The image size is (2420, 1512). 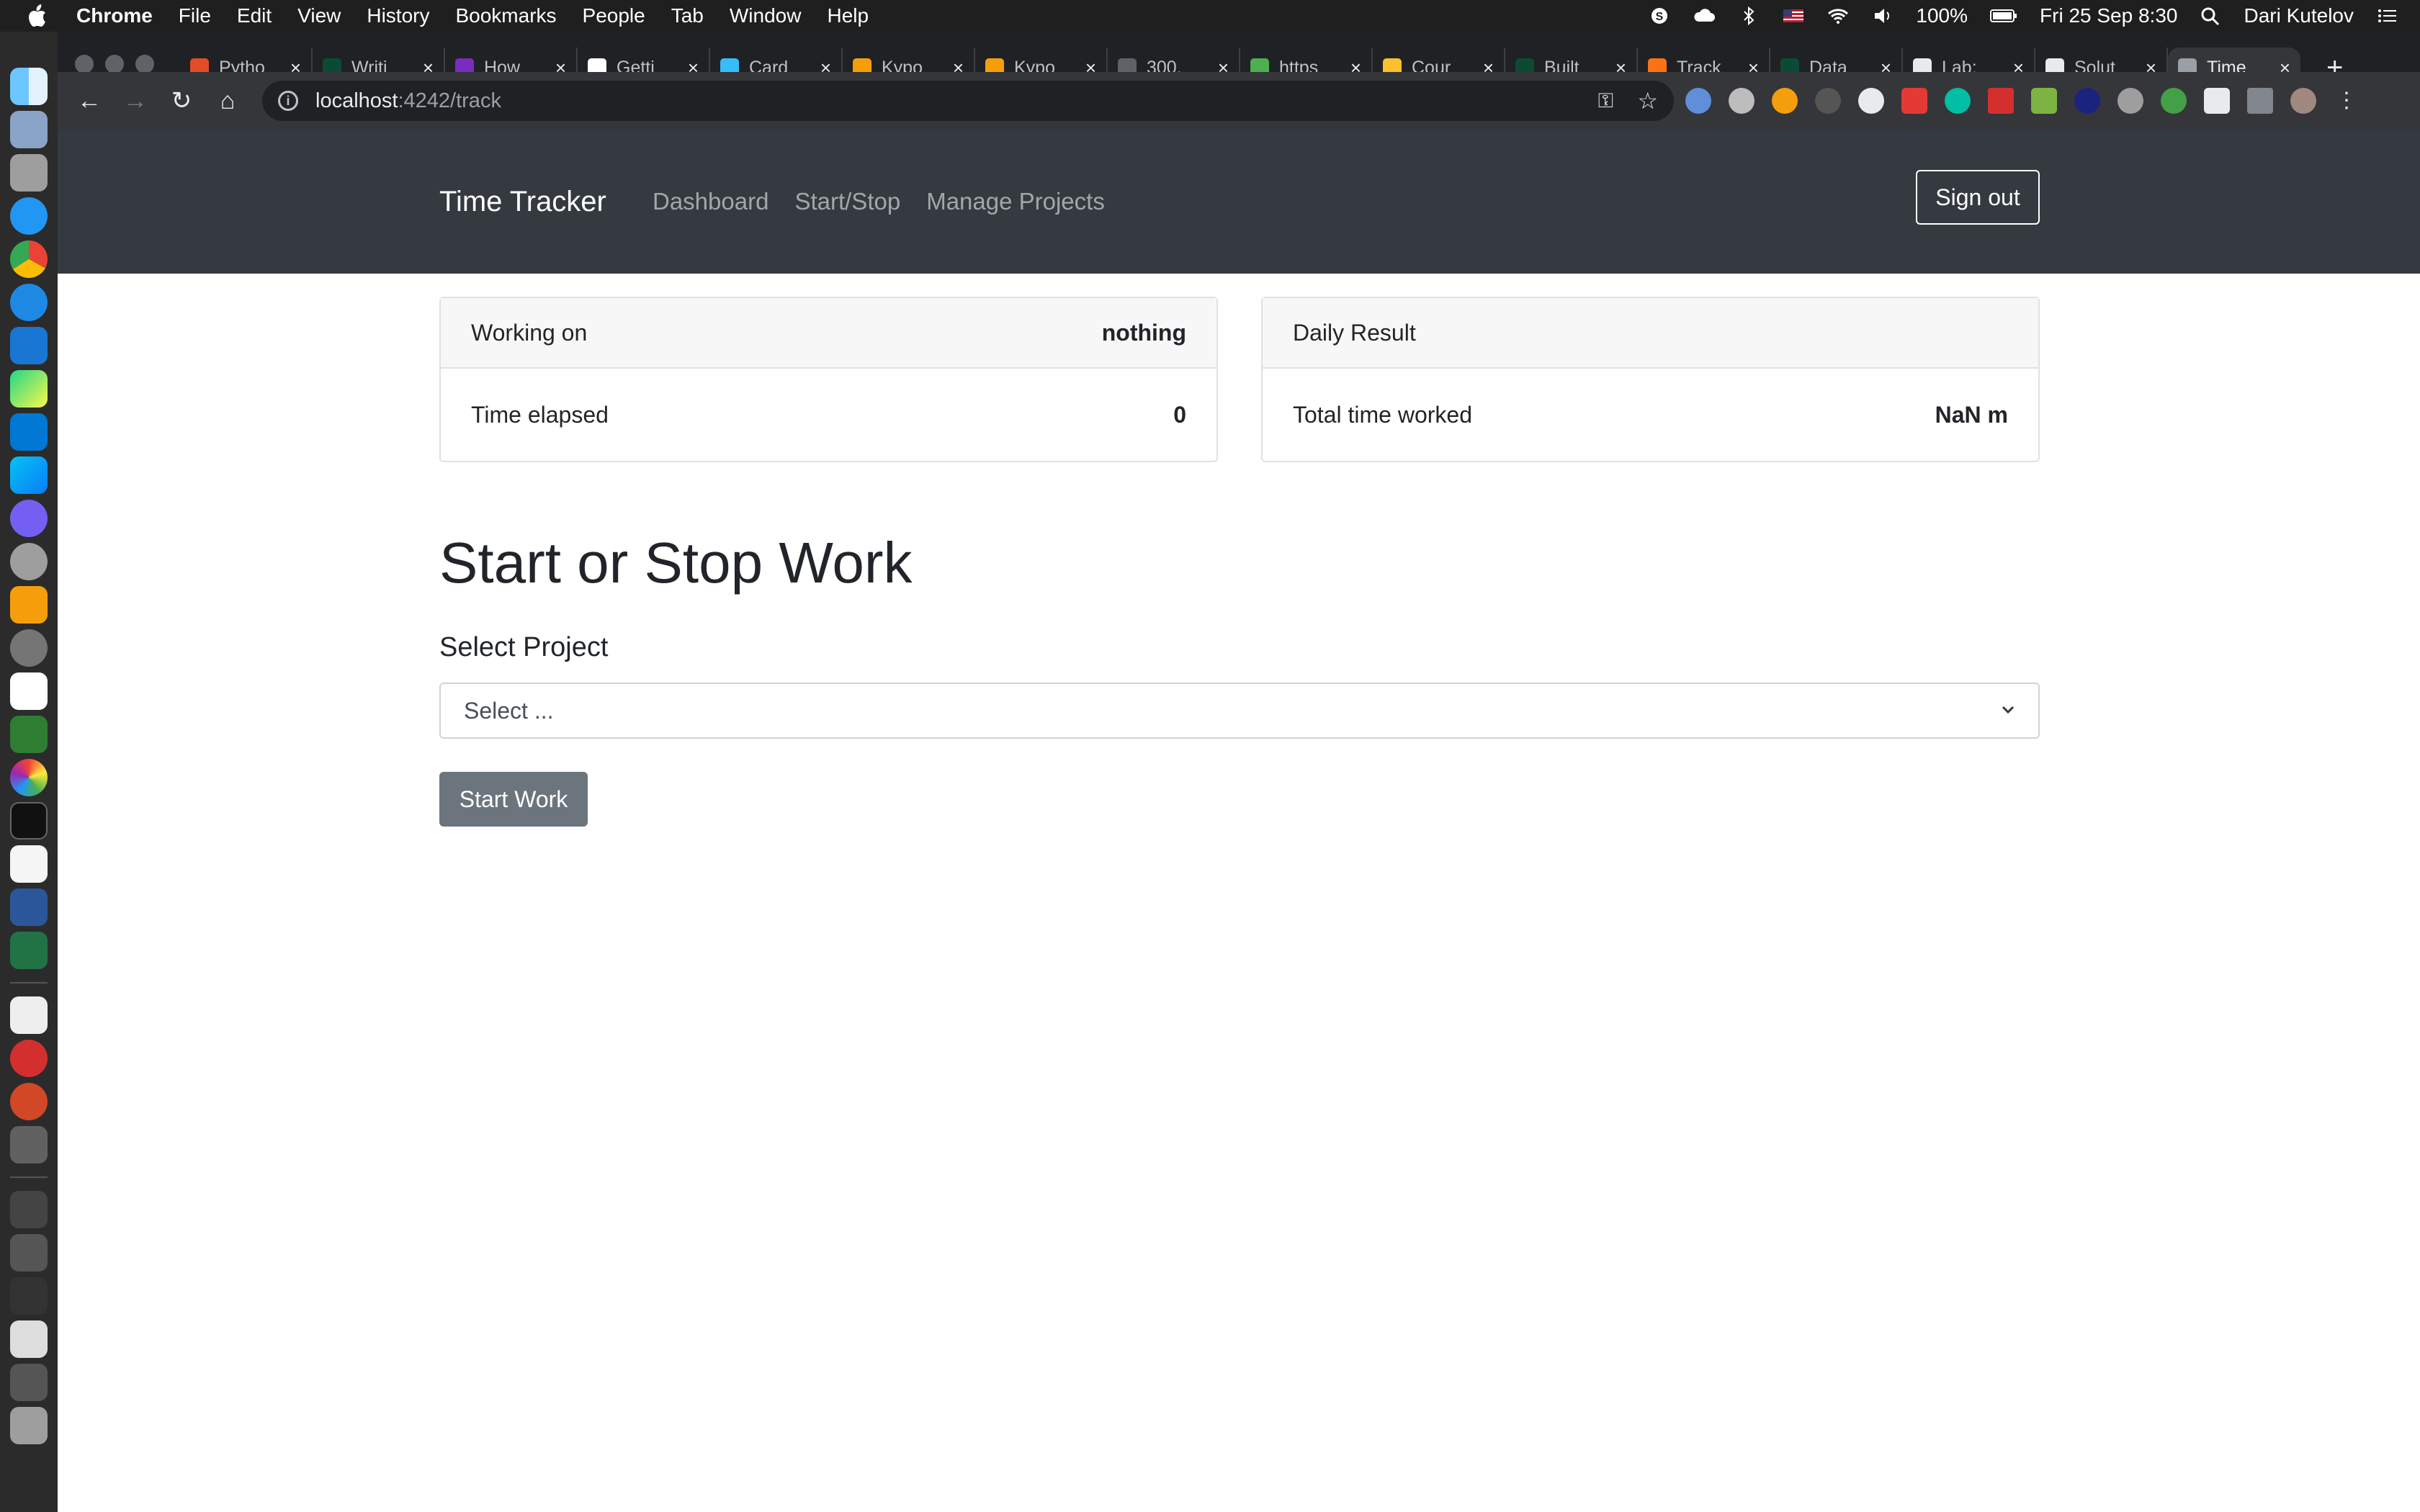 I want to click on address-bar: i localhost:4242/track ⚿ ☆, so click(x=968, y=101).